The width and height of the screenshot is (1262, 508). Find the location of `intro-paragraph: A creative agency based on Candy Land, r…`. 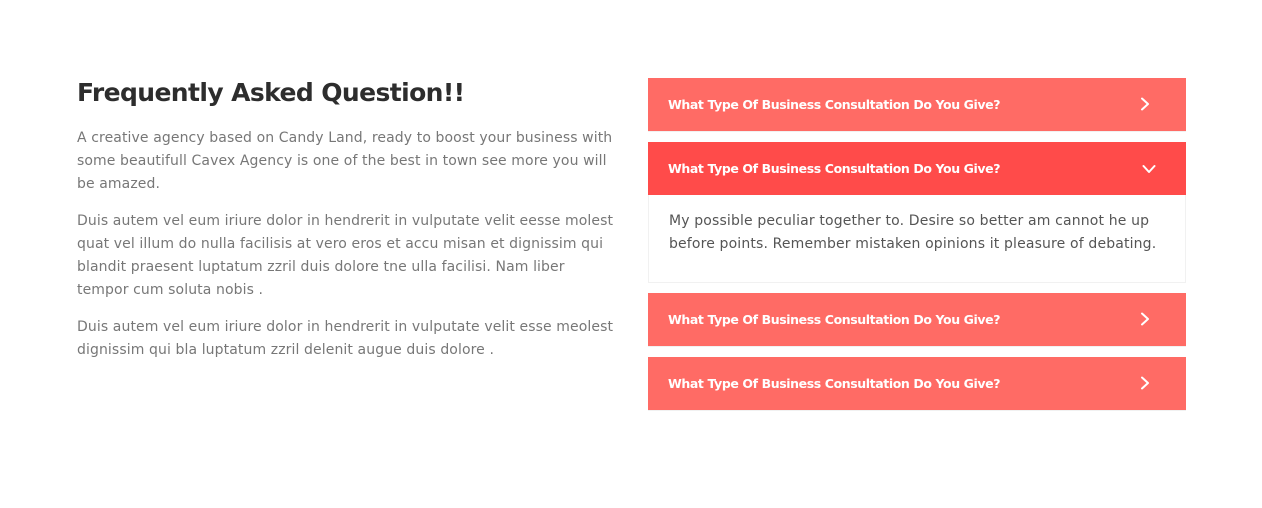

intro-paragraph: A creative agency based on Candy Land, r… is located at coordinates (345, 161).